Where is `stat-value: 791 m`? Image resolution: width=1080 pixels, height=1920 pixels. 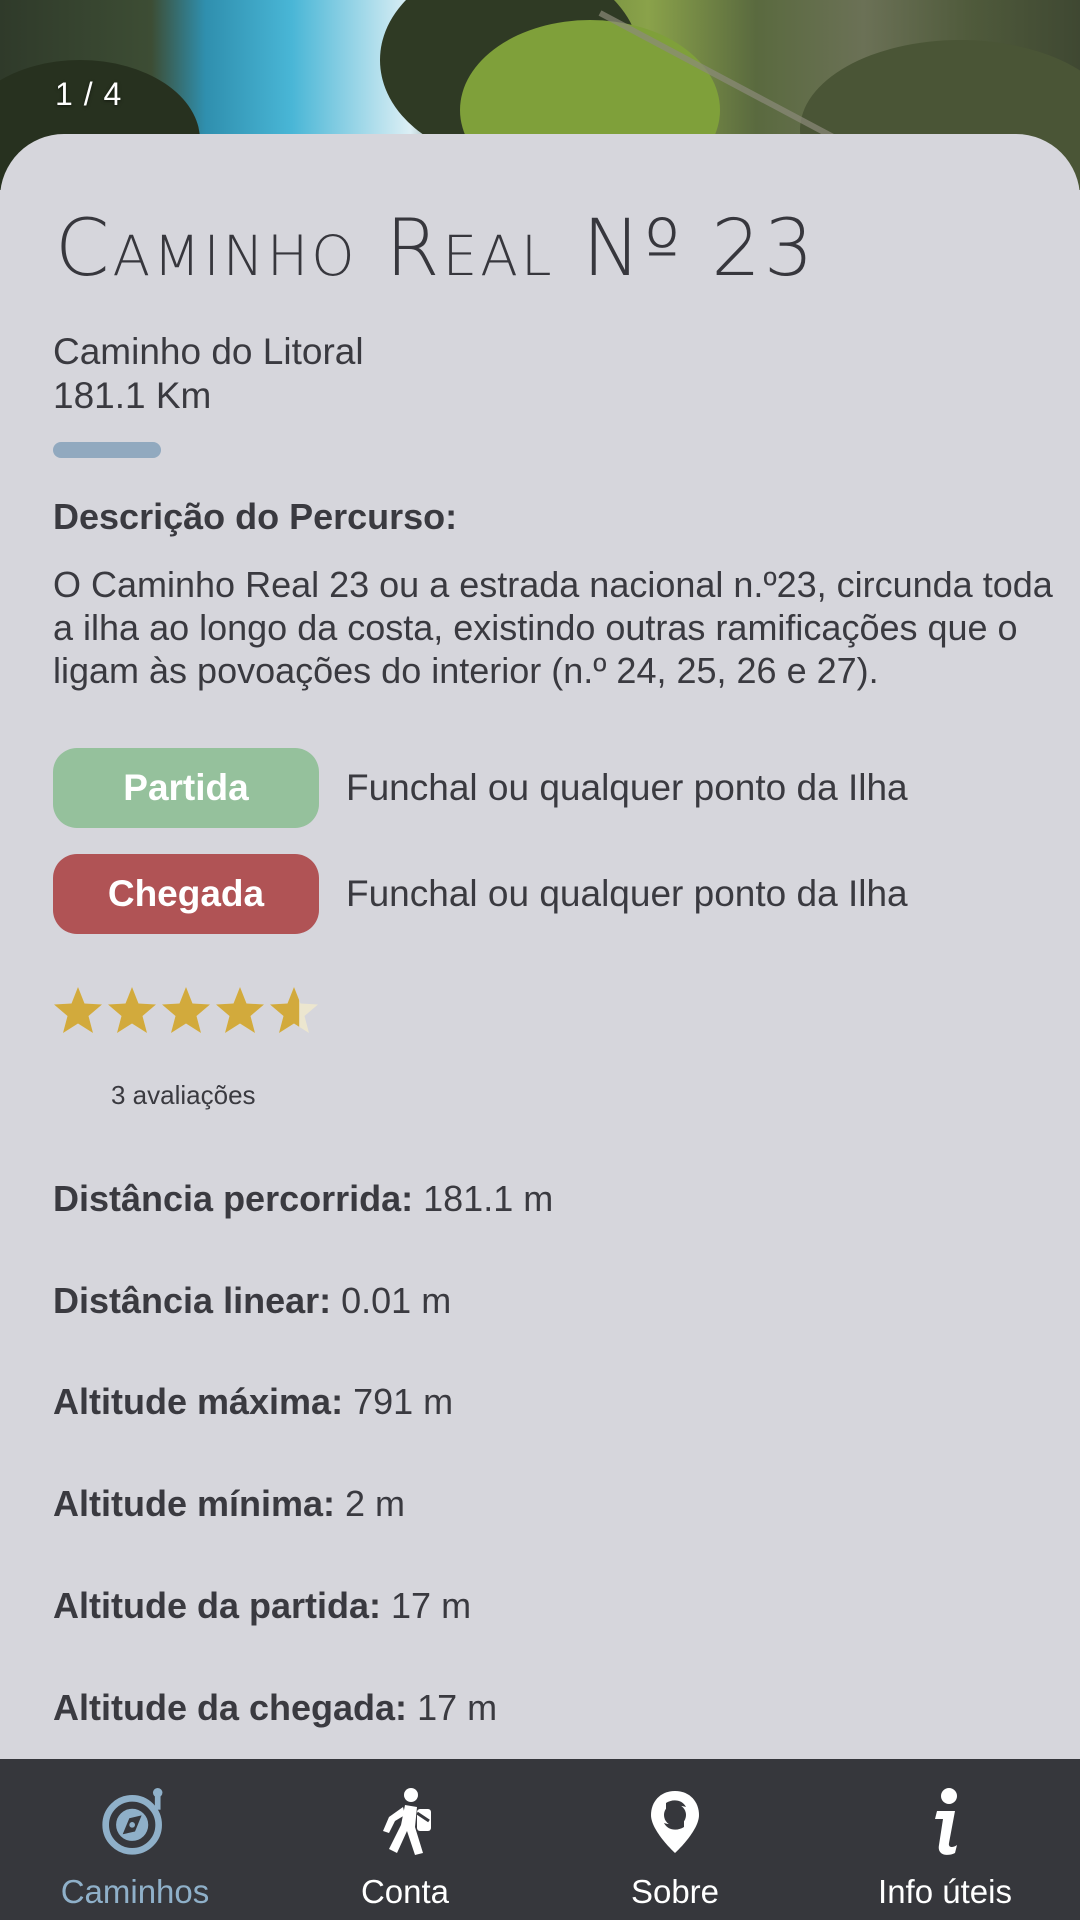 stat-value: 791 m is located at coordinates (403, 1401).